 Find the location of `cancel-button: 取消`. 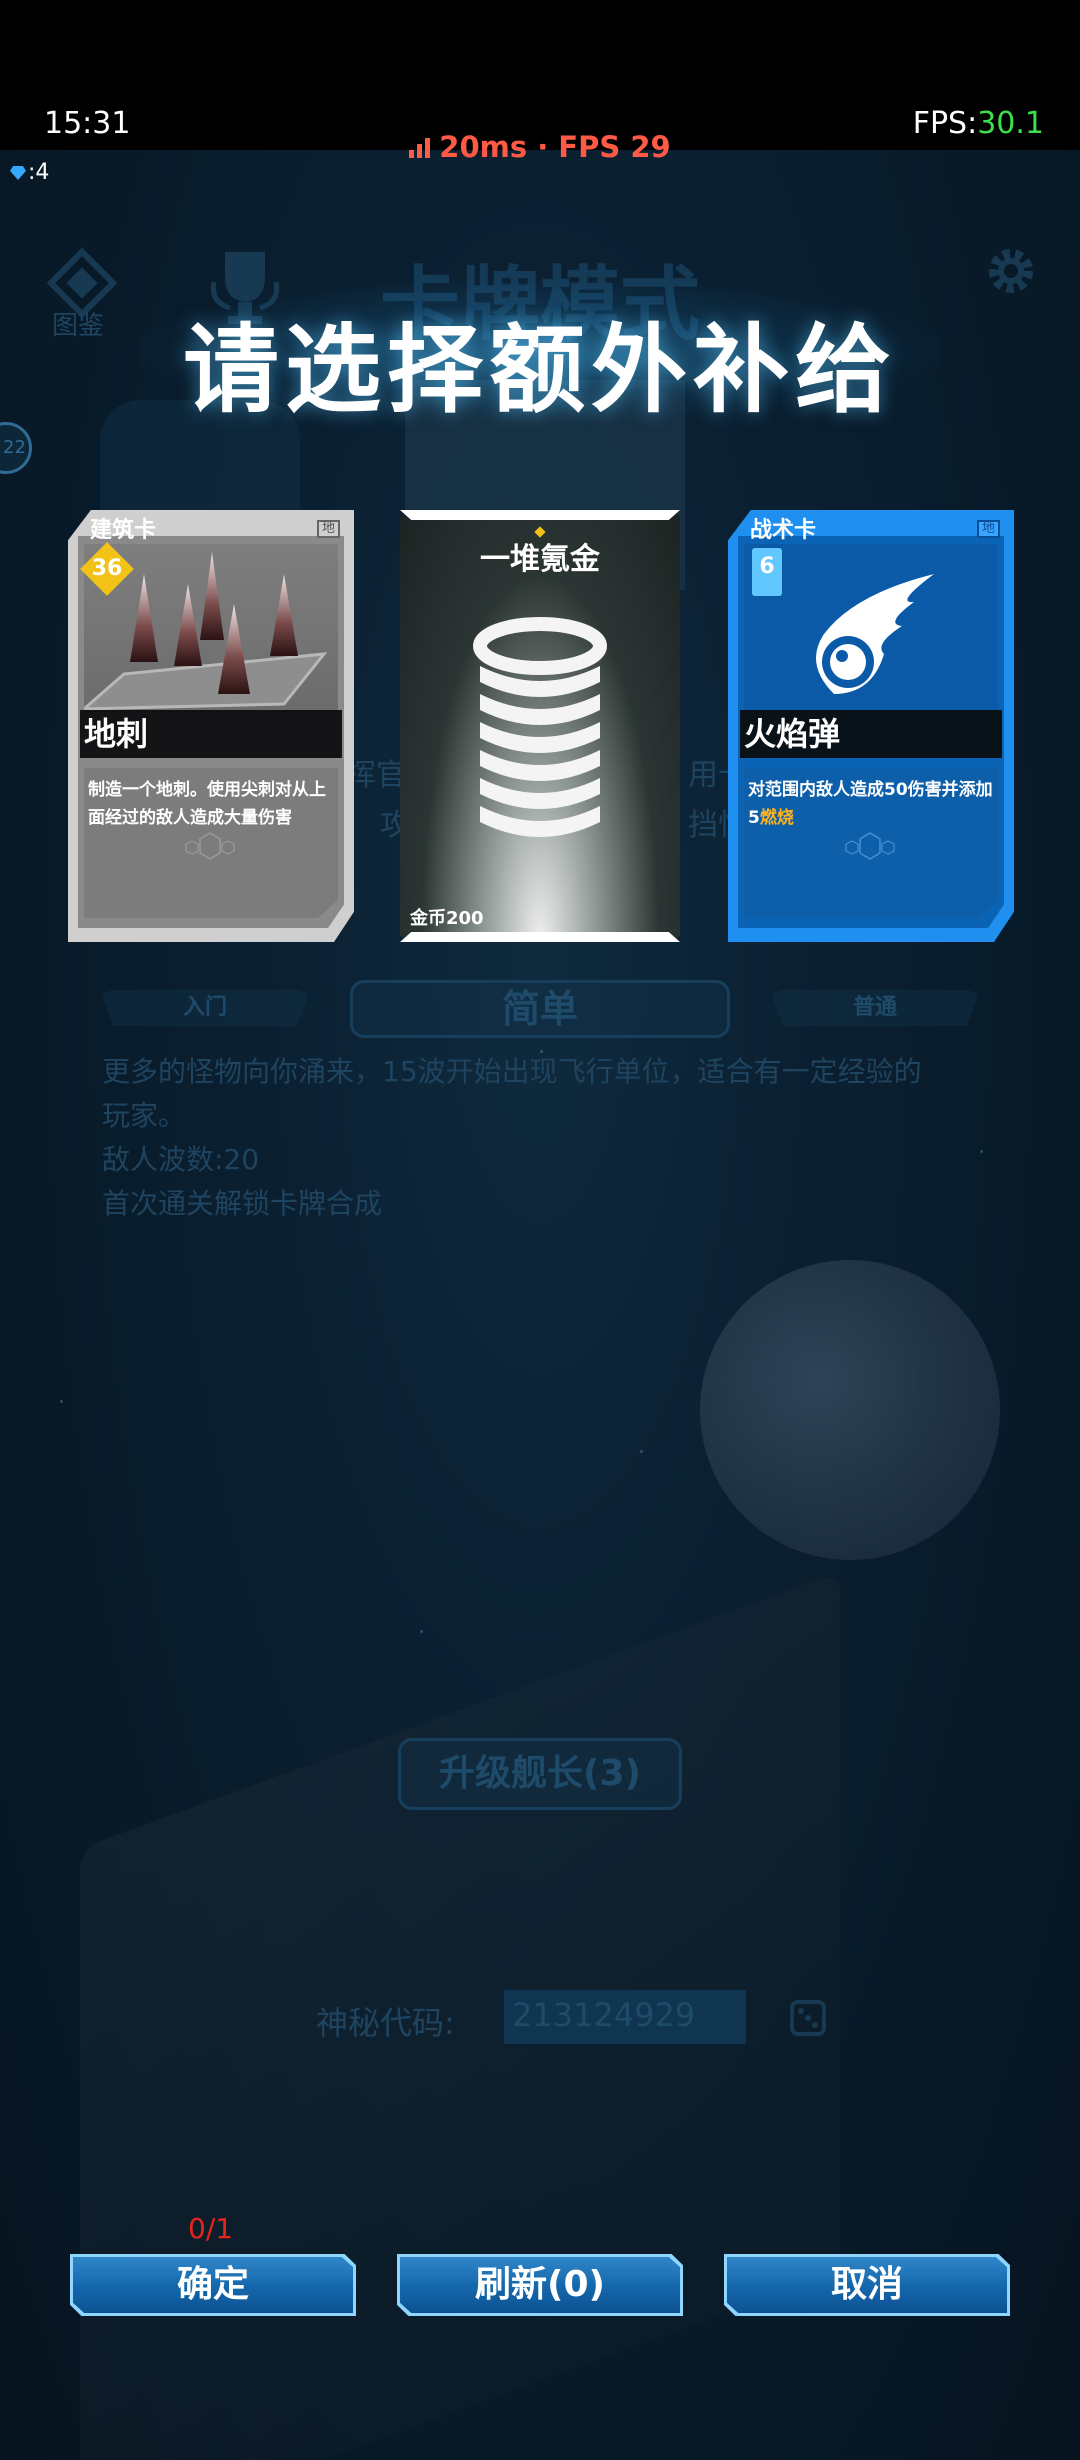

cancel-button: 取消 is located at coordinates (867, 2285).